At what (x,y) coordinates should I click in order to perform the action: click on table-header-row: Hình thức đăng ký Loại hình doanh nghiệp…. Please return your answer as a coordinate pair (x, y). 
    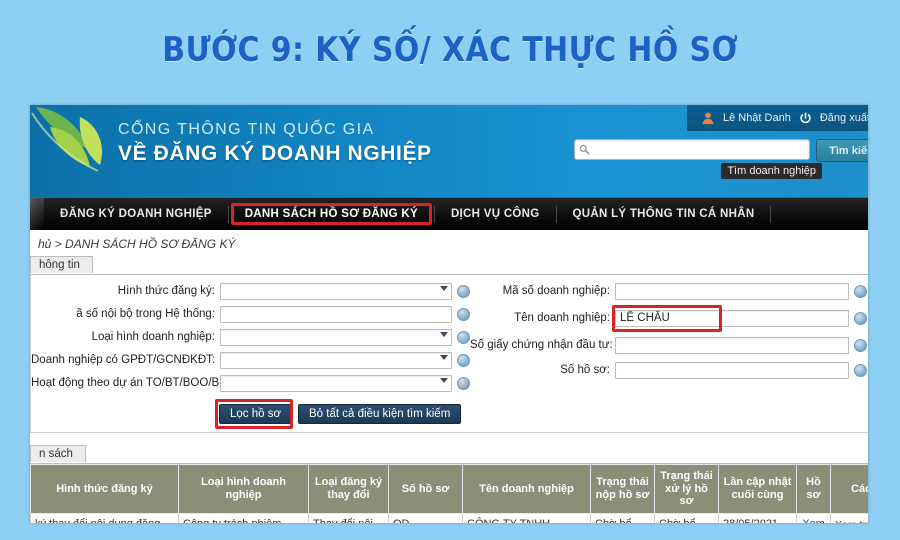
    Looking at the image, I should click on (449, 489).